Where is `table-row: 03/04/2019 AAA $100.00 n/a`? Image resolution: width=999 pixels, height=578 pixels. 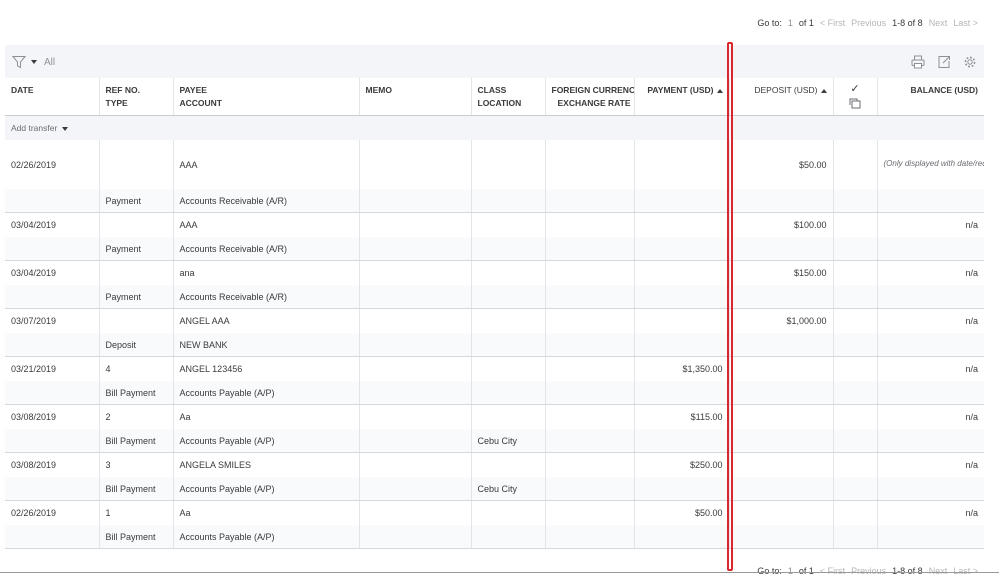 table-row: 03/04/2019 AAA $100.00 n/a is located at coordinates (494, 224).